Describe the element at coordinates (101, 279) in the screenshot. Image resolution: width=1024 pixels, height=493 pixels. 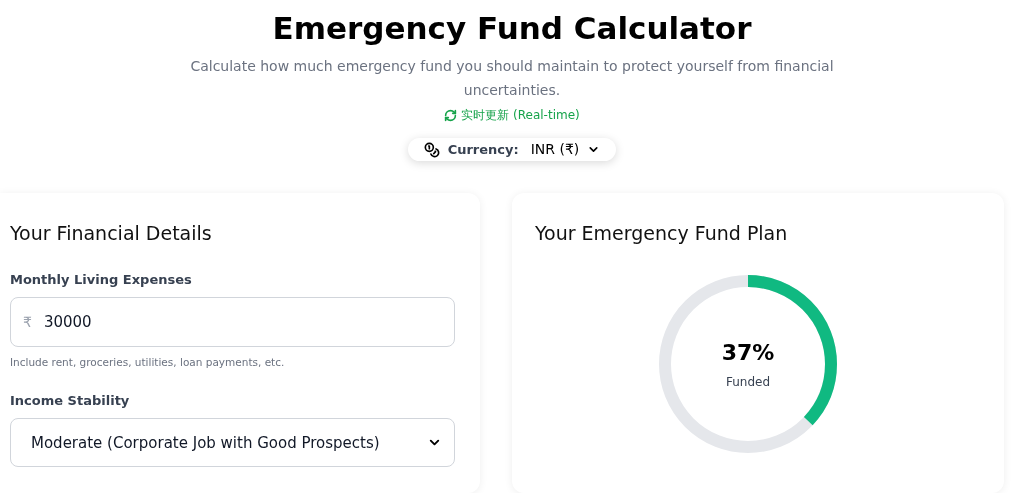
I see `field-label: Monthly Living Expenses` at that location.